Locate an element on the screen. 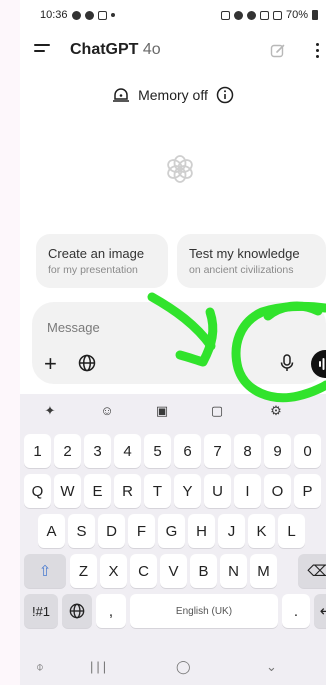  key-0: 0 is located at coordinates (307, 451).